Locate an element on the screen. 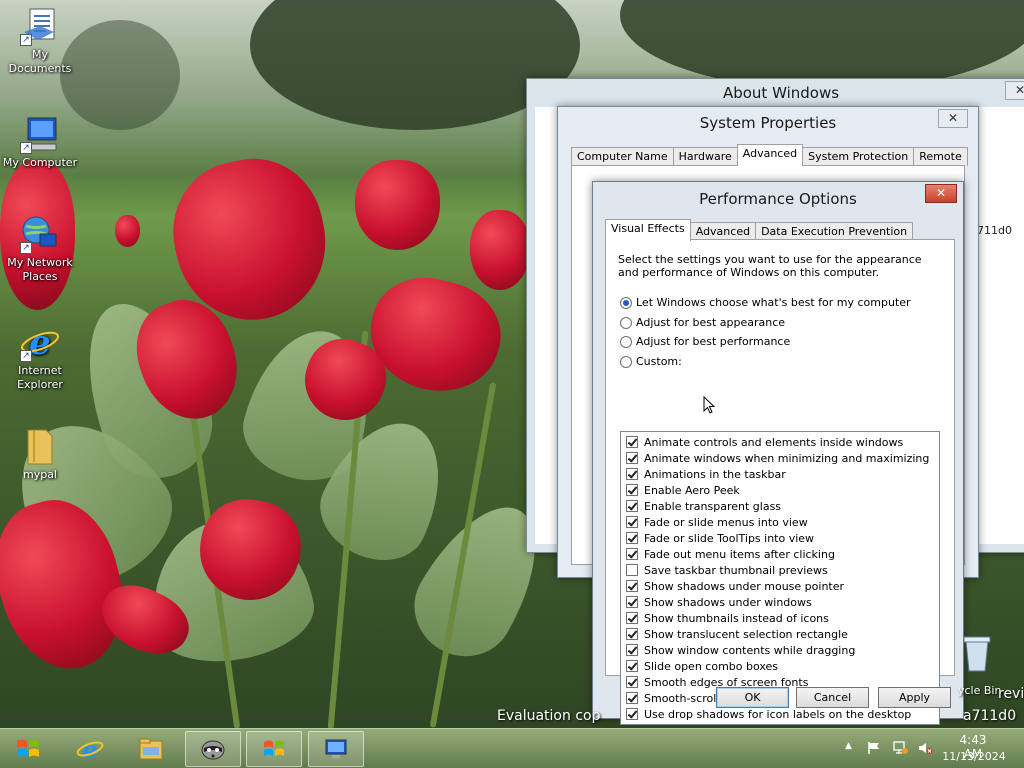  desktop-icon-internet-explorer: e ↗ Internet Explorer is located at coordinates (40, 357).